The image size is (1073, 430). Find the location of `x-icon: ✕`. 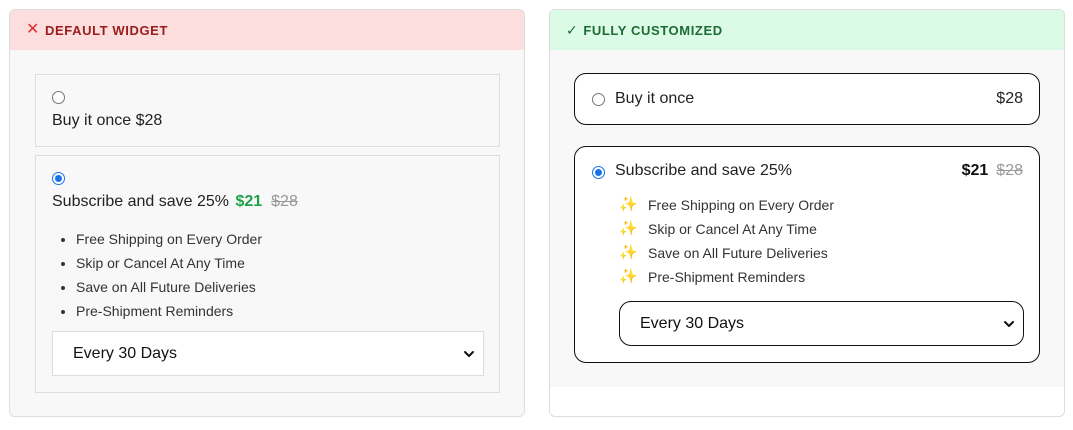

x-icon: ✕ is located at coordinates (33, 29).